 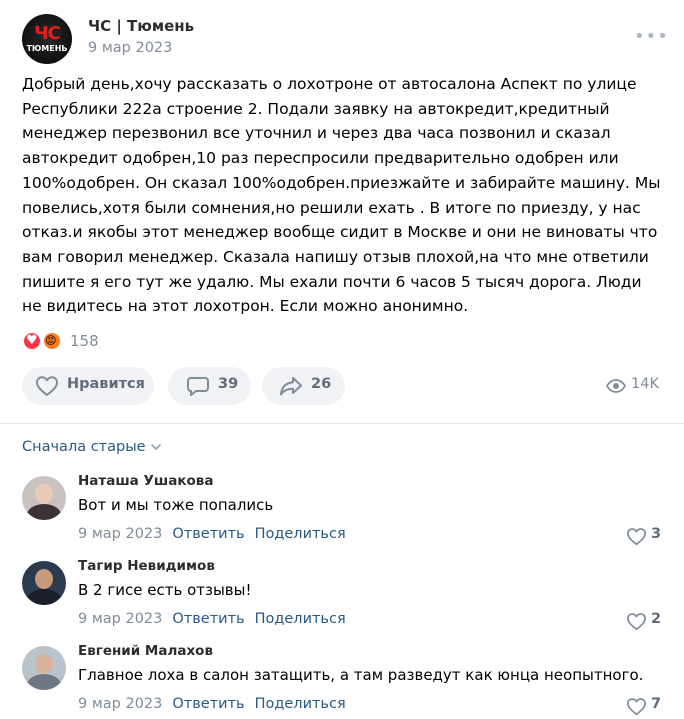 I want to click on comment-author-link: Евгений Малахов, so click(x=145, y=651).